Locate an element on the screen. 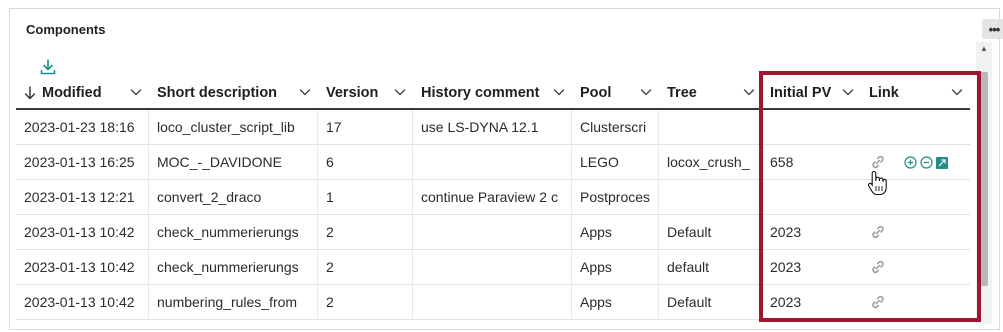 Image resolution: width=1003 pixels, height=332 pixels. vertical-scrollbar: ▲ is located at coordinates (984, 183).